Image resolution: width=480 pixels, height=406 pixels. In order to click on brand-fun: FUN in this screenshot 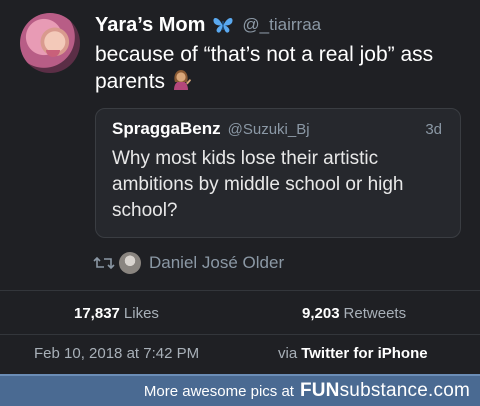, I will do `click(319, 390)`.